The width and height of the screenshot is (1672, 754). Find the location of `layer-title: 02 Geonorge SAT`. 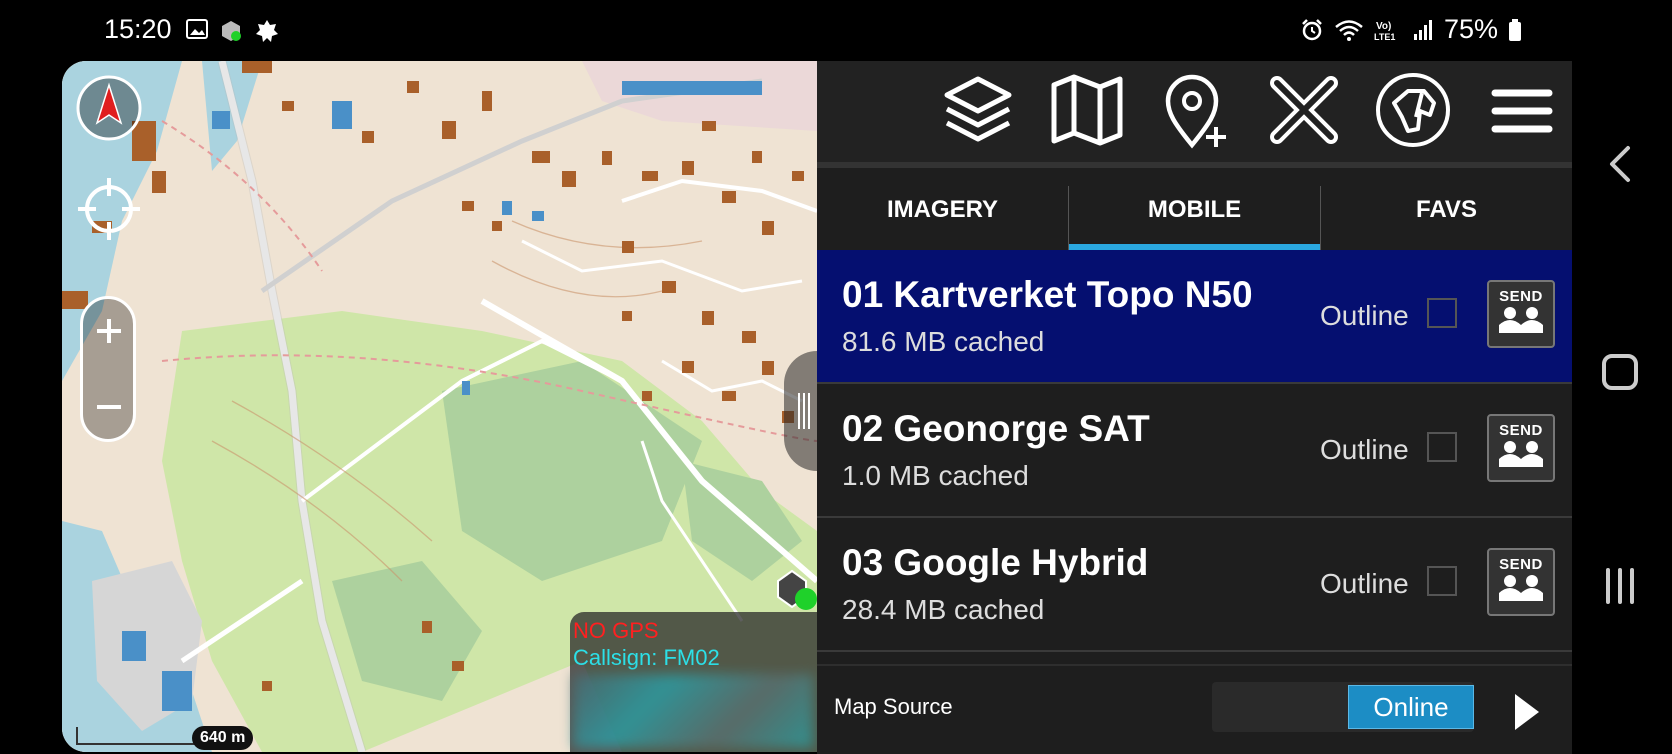

layer-title: 02 Geonorge SAT is located at coordinates (996, 428).